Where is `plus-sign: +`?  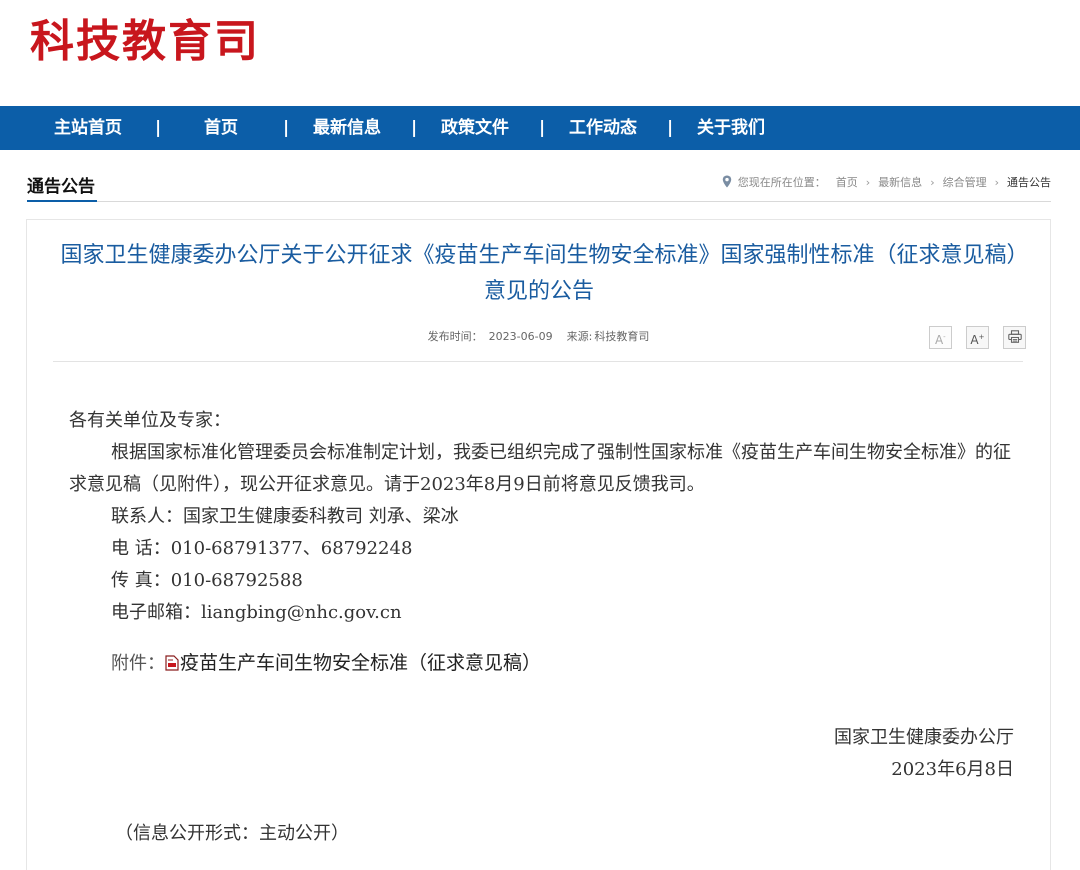
plus-sign: + is located at coordinates (981, 337).